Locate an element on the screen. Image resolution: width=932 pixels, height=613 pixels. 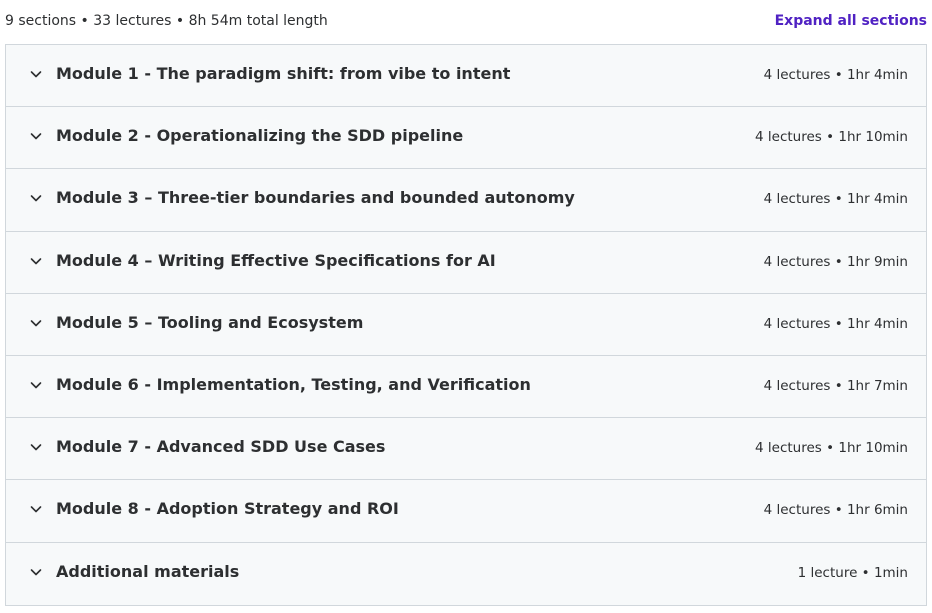
section-title: Additional materials is located at coordinates (148, 571).